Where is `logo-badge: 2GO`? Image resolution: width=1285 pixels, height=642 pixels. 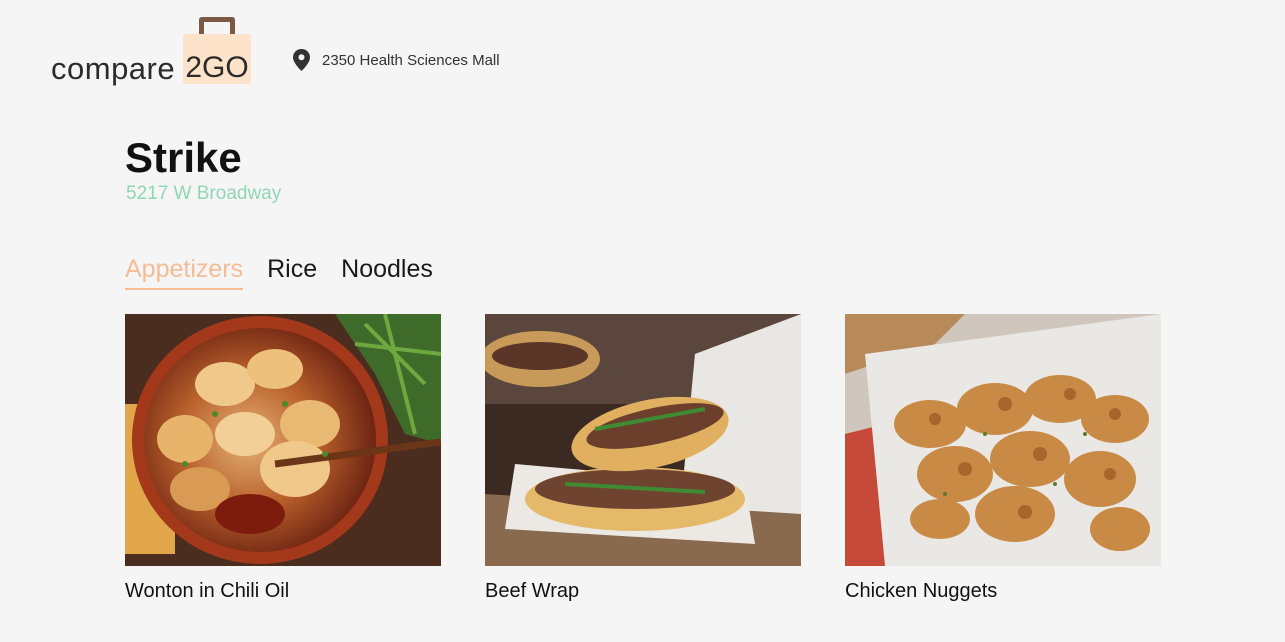
logo-badge: 2GO is located at coordinates (217, 67).